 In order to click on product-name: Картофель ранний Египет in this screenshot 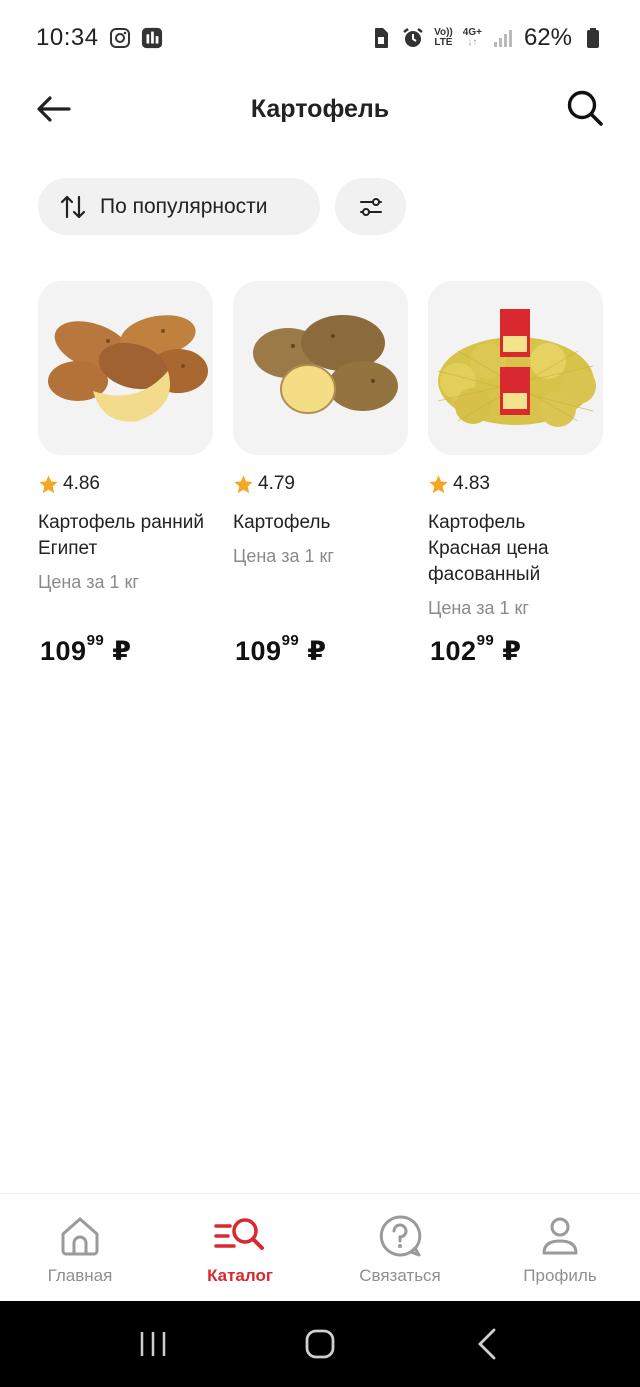, I will do `click(121, 535)`.